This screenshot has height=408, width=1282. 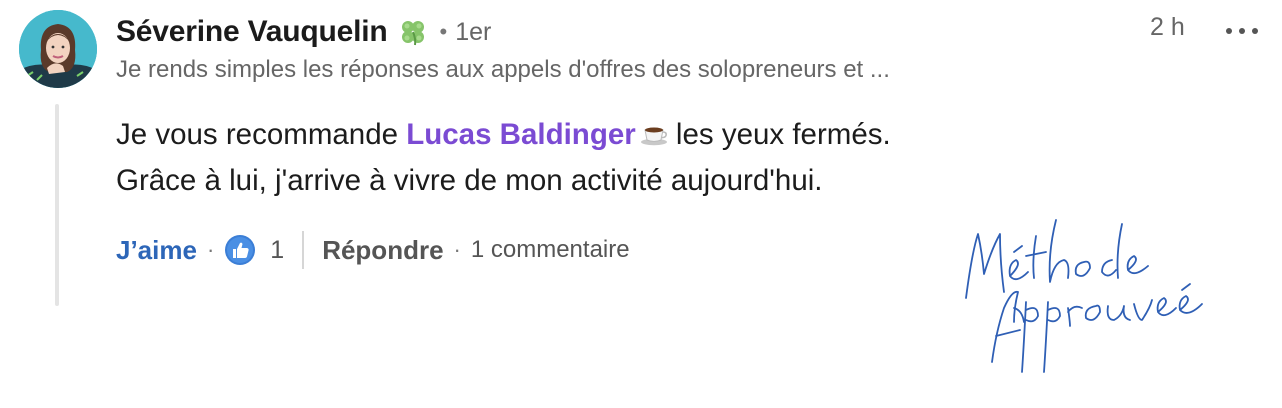 I want to click on avatar-portrait, so click(x=58, y=49).